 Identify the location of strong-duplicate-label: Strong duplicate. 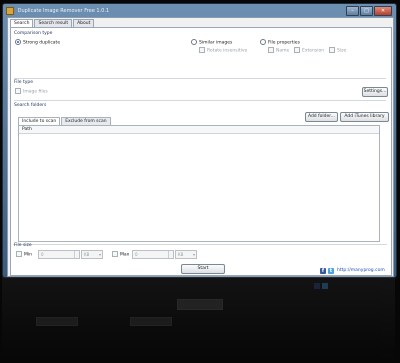
(42, 43).